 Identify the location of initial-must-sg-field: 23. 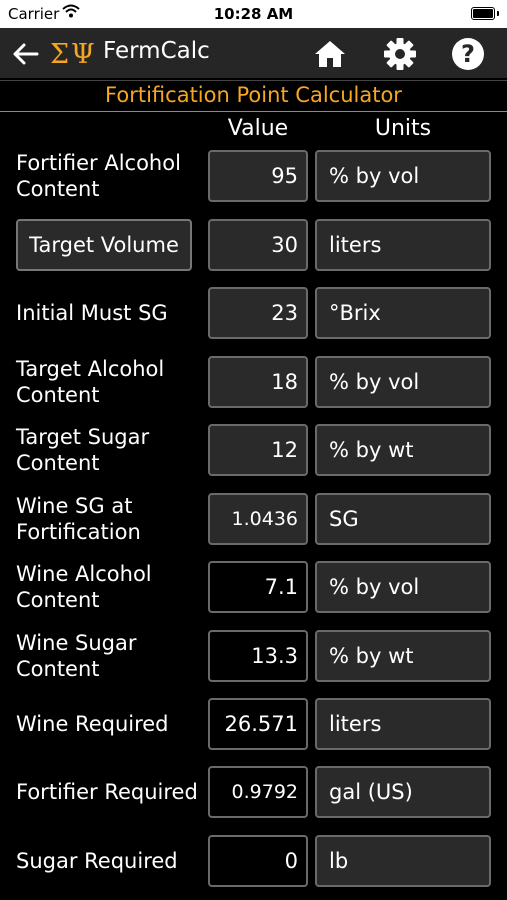
(258, 313).